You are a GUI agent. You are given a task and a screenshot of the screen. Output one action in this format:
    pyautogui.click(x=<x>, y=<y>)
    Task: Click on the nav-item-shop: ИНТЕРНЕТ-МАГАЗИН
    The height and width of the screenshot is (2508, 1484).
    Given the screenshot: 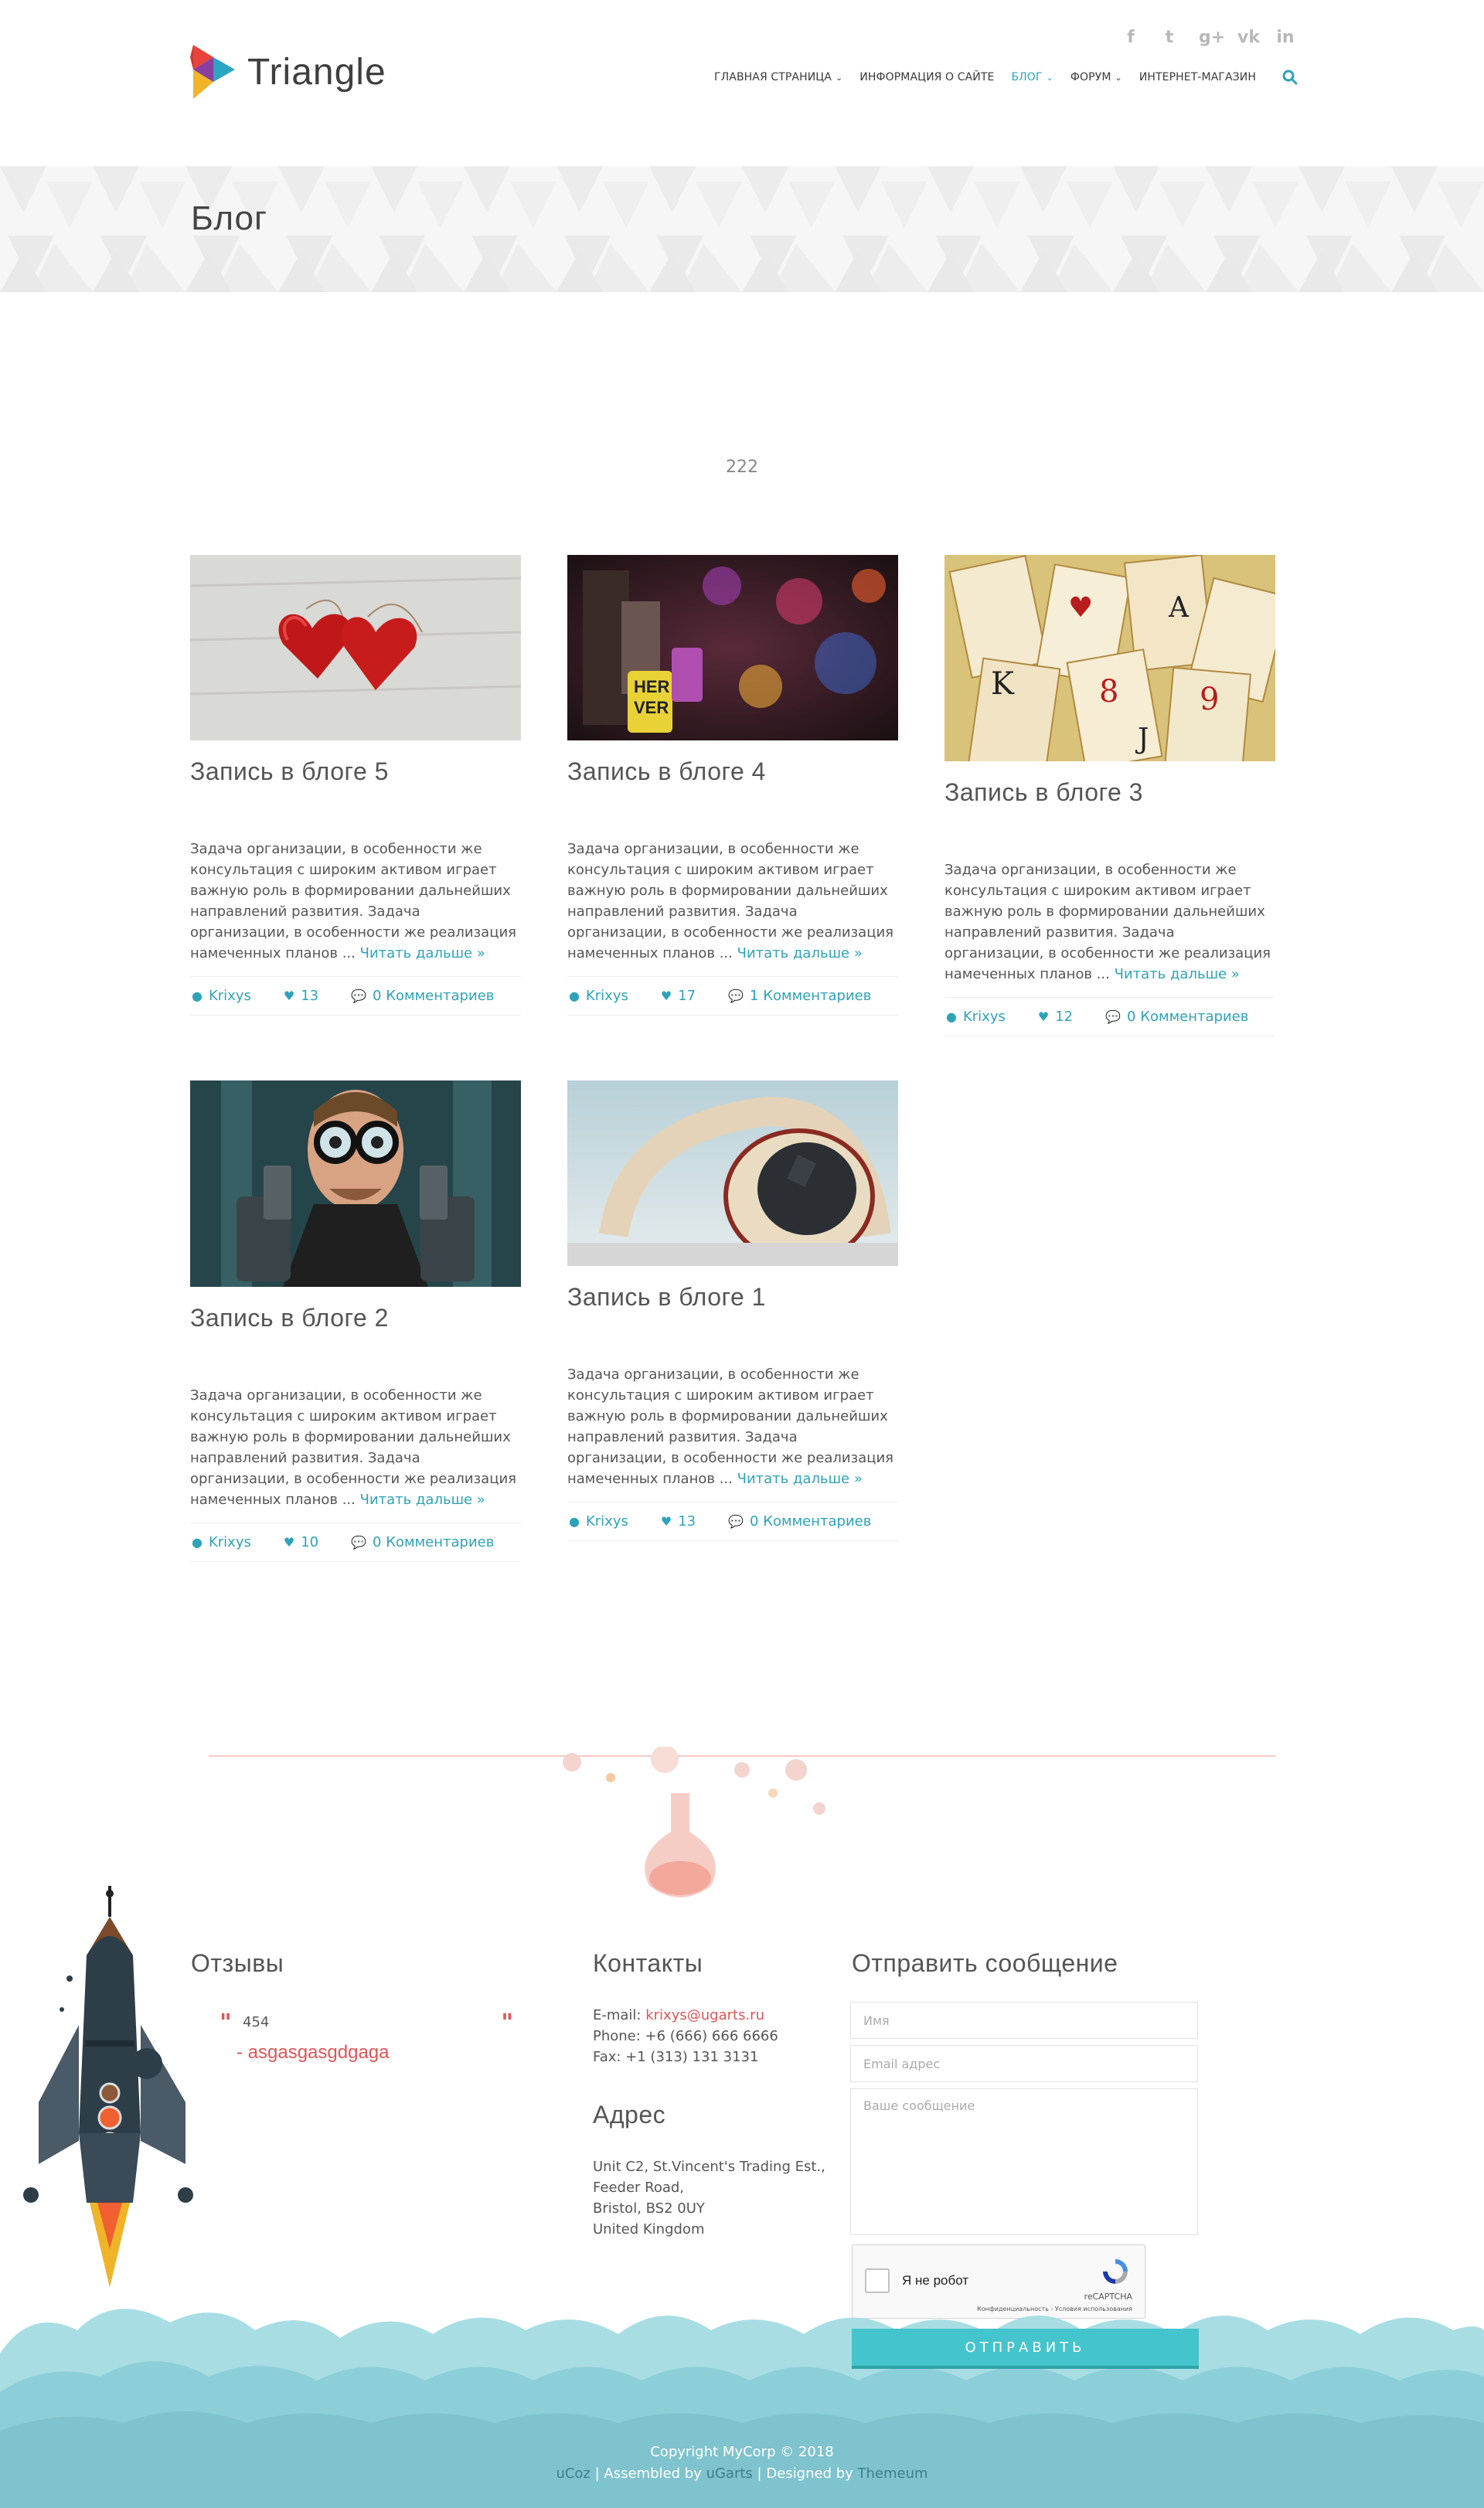 What is the action you would take?
    pyautogui.click(x=1197, y=77)
    